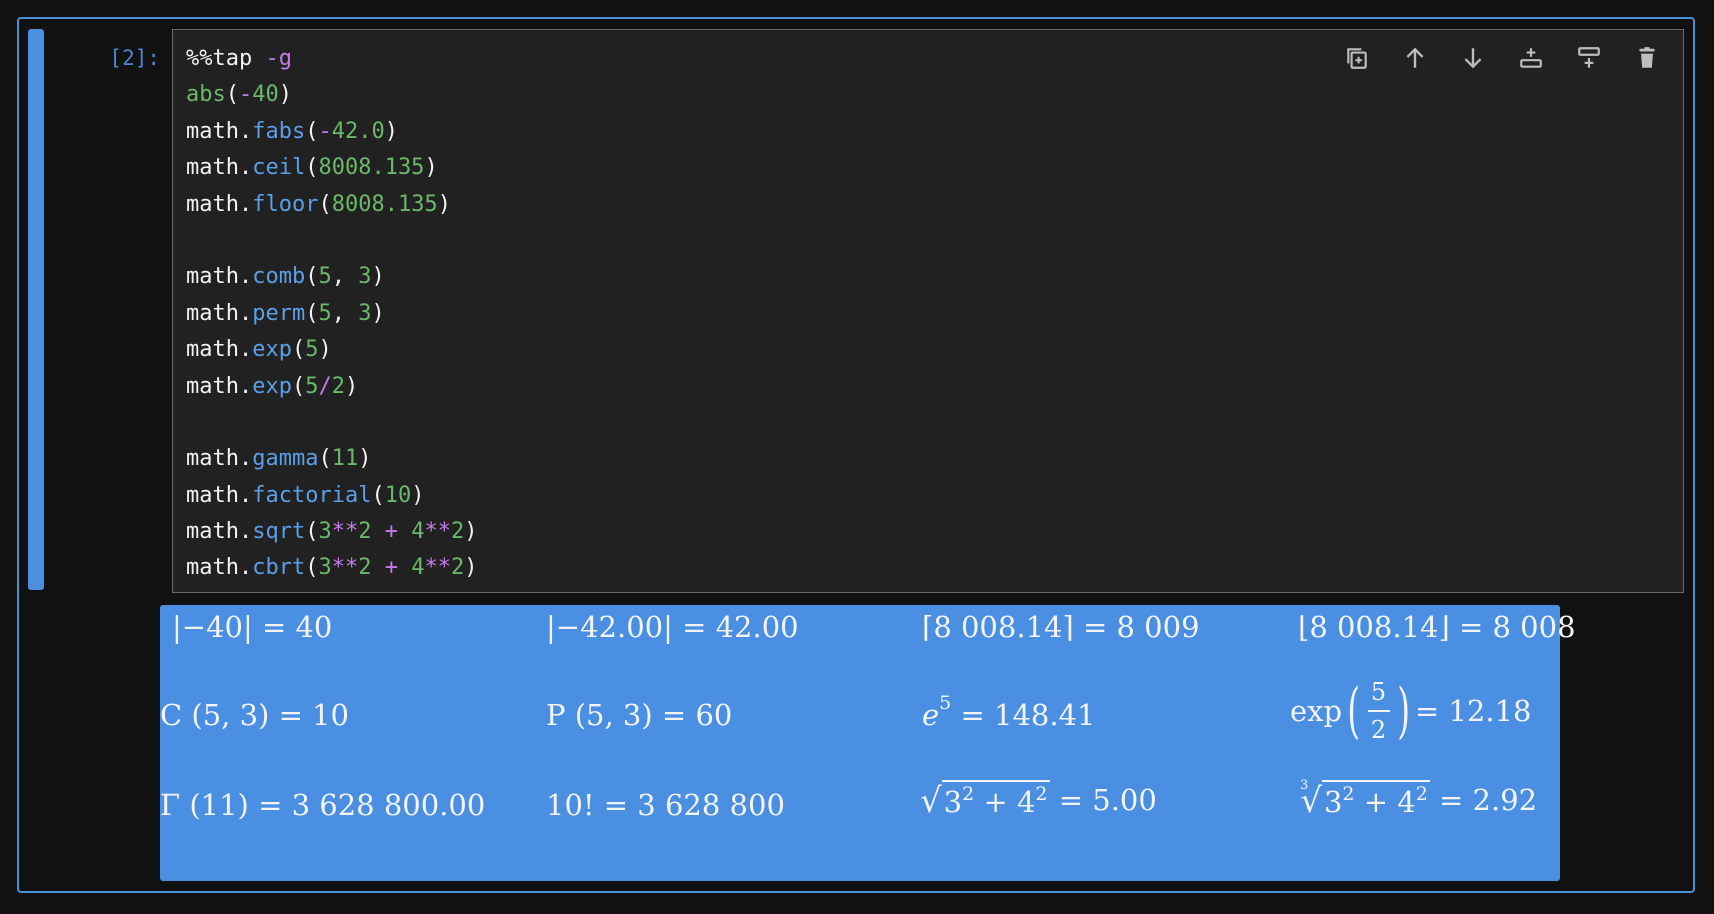  I want to click on code-line: math.comb(5, 3), so click(331, 277).